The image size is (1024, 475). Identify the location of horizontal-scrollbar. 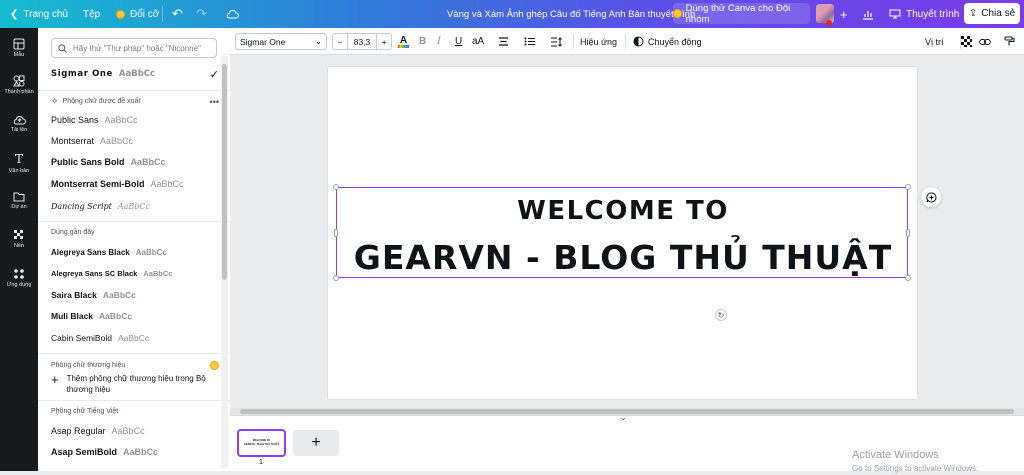
(627, 411).